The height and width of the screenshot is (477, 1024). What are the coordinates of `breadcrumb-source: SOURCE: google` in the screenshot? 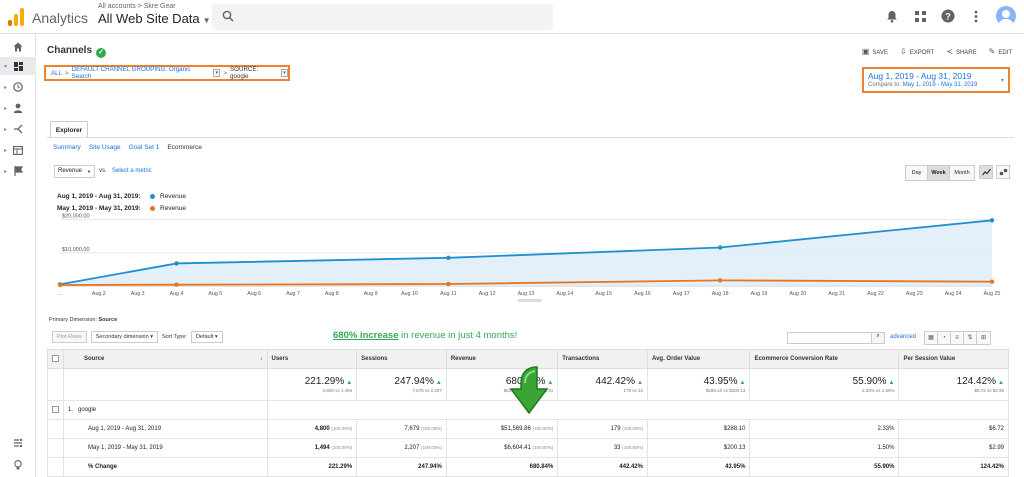 It's located at (244, 73).